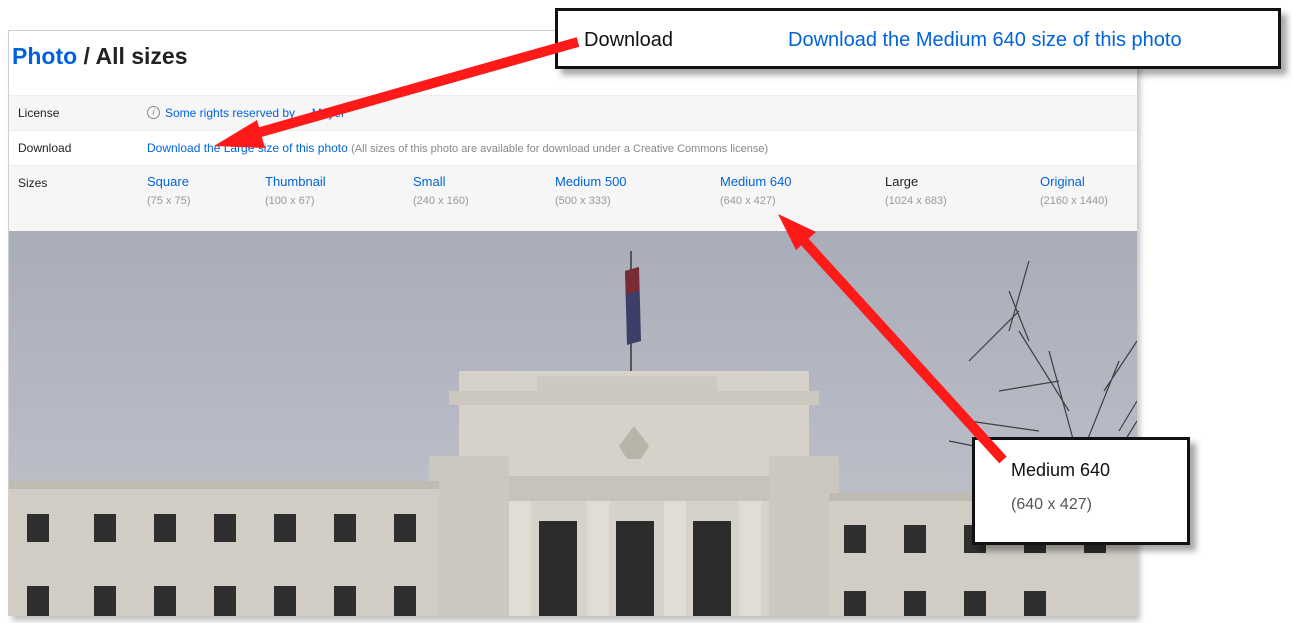 The image size is (1292, 623). What do you see at coordinates (628, 40) in the screenshot?
I see `callout-download-label: Download` at bounding box center [628, 40].